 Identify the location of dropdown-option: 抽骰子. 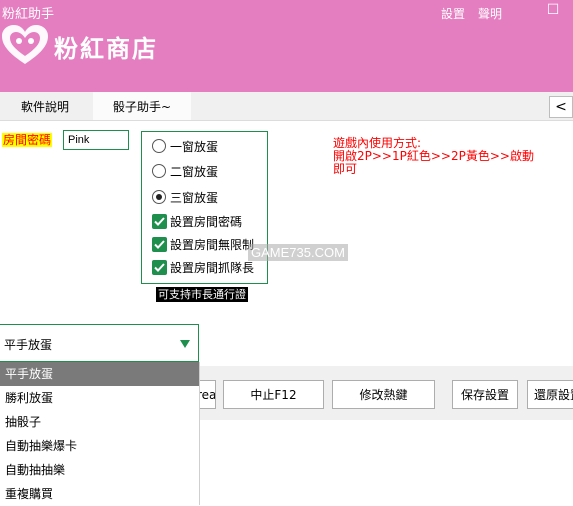
(99, 422).